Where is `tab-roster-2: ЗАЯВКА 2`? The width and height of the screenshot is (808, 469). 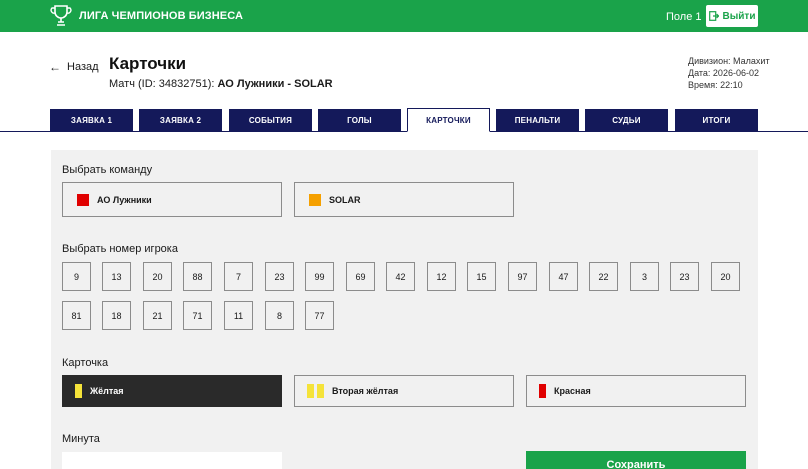
tab-roster-2: ЗАЯВКА 2 is located at coordinates (180, 120).